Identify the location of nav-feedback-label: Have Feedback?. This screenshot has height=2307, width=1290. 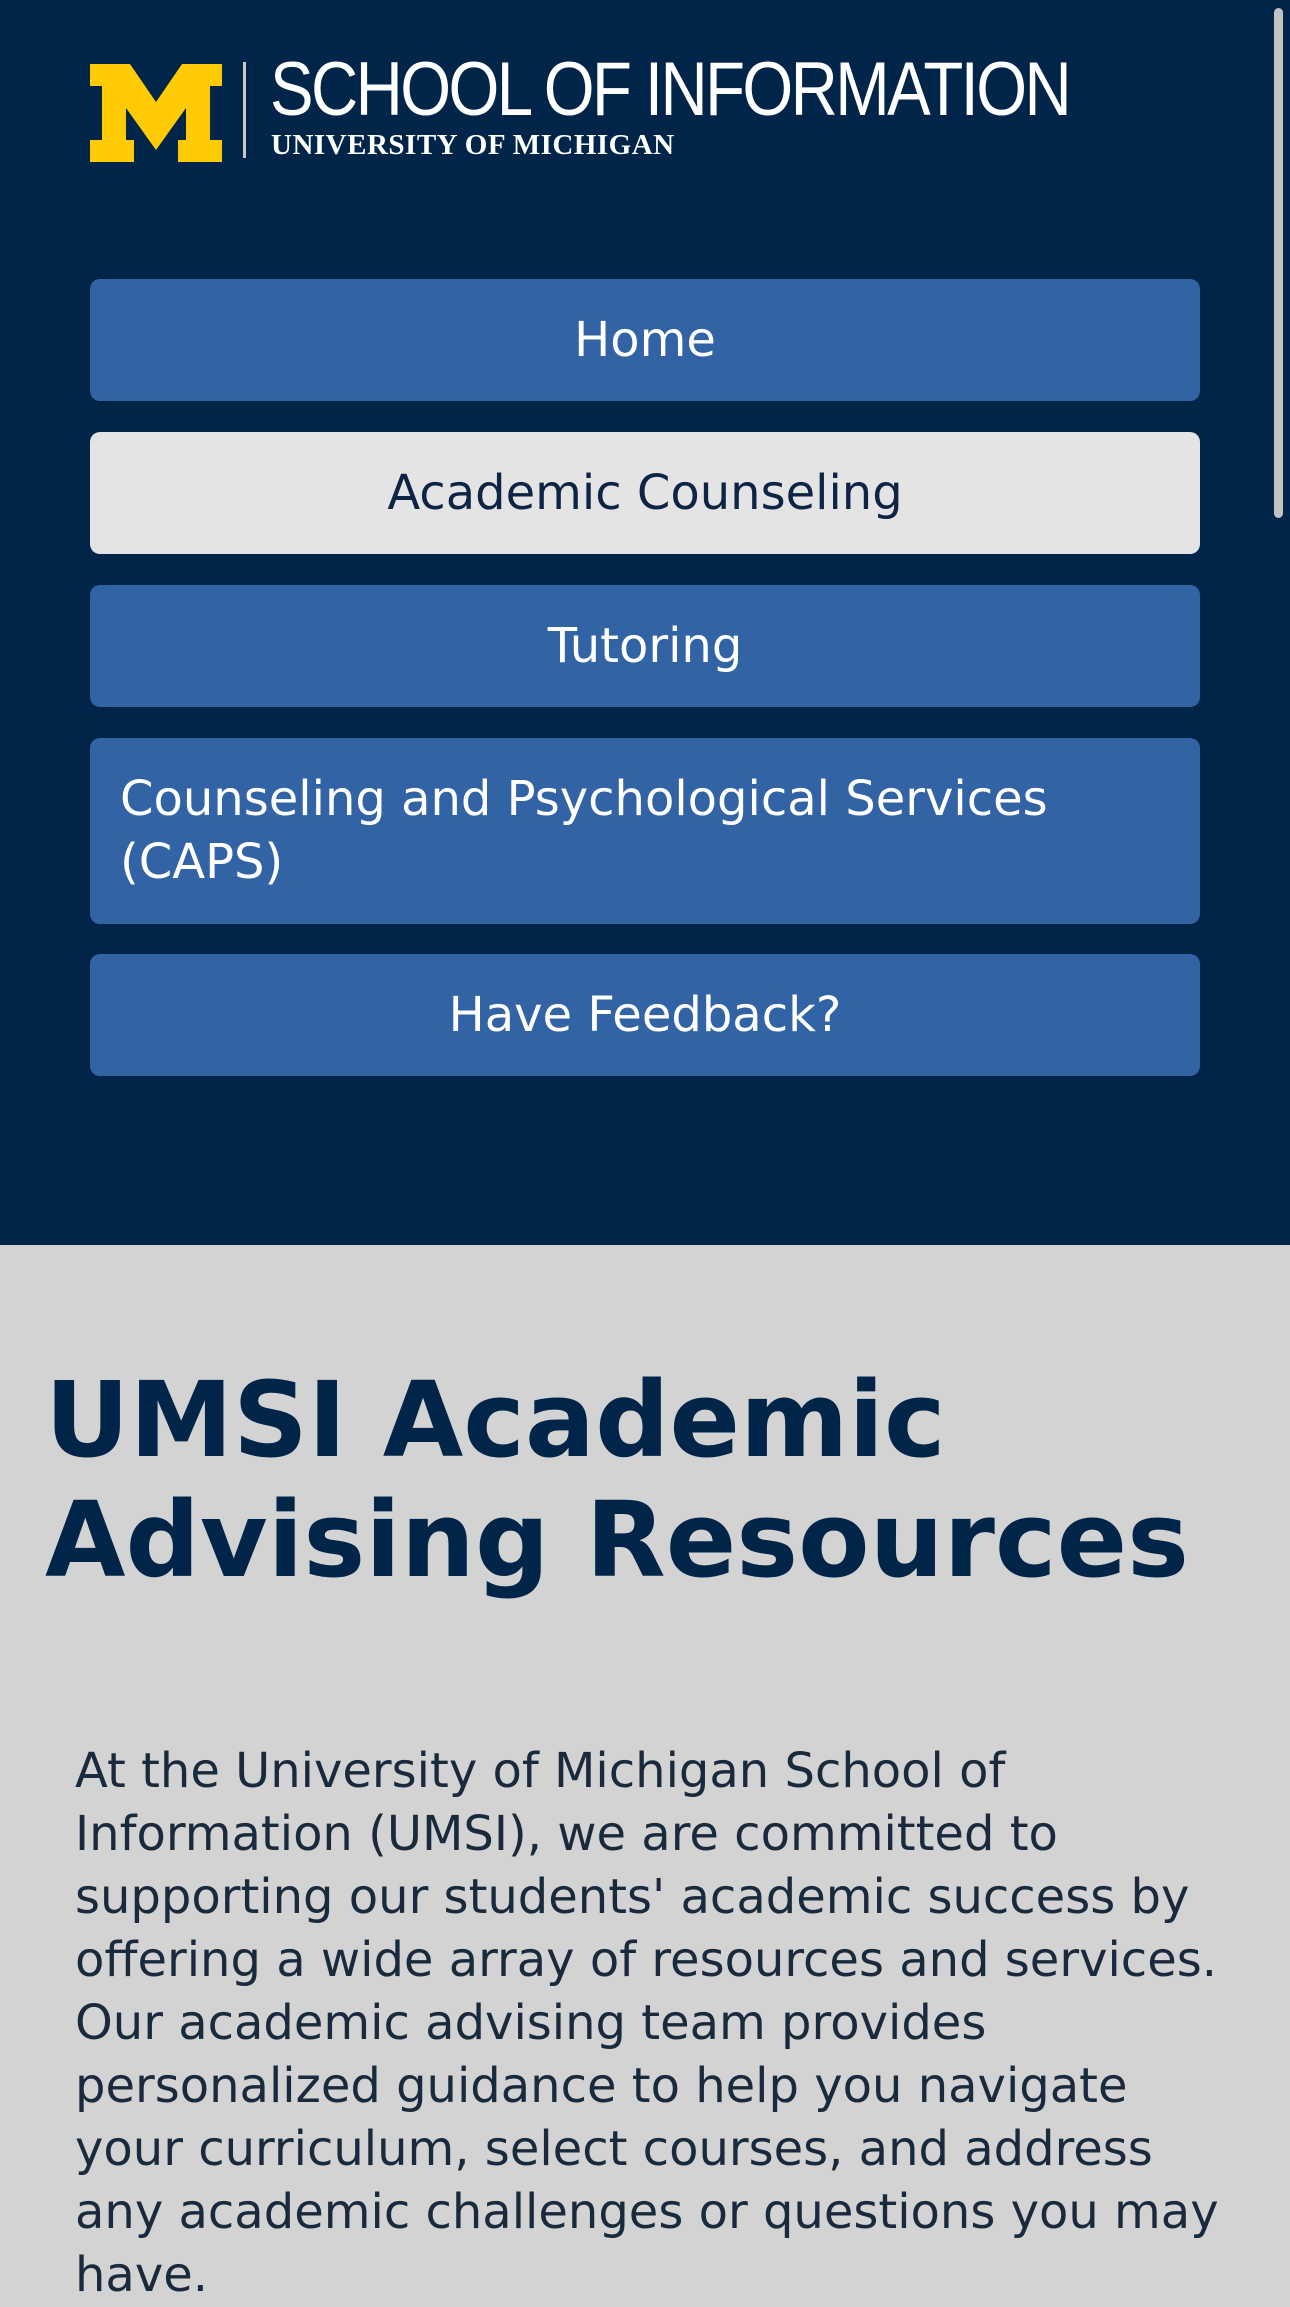
(645, 1015).